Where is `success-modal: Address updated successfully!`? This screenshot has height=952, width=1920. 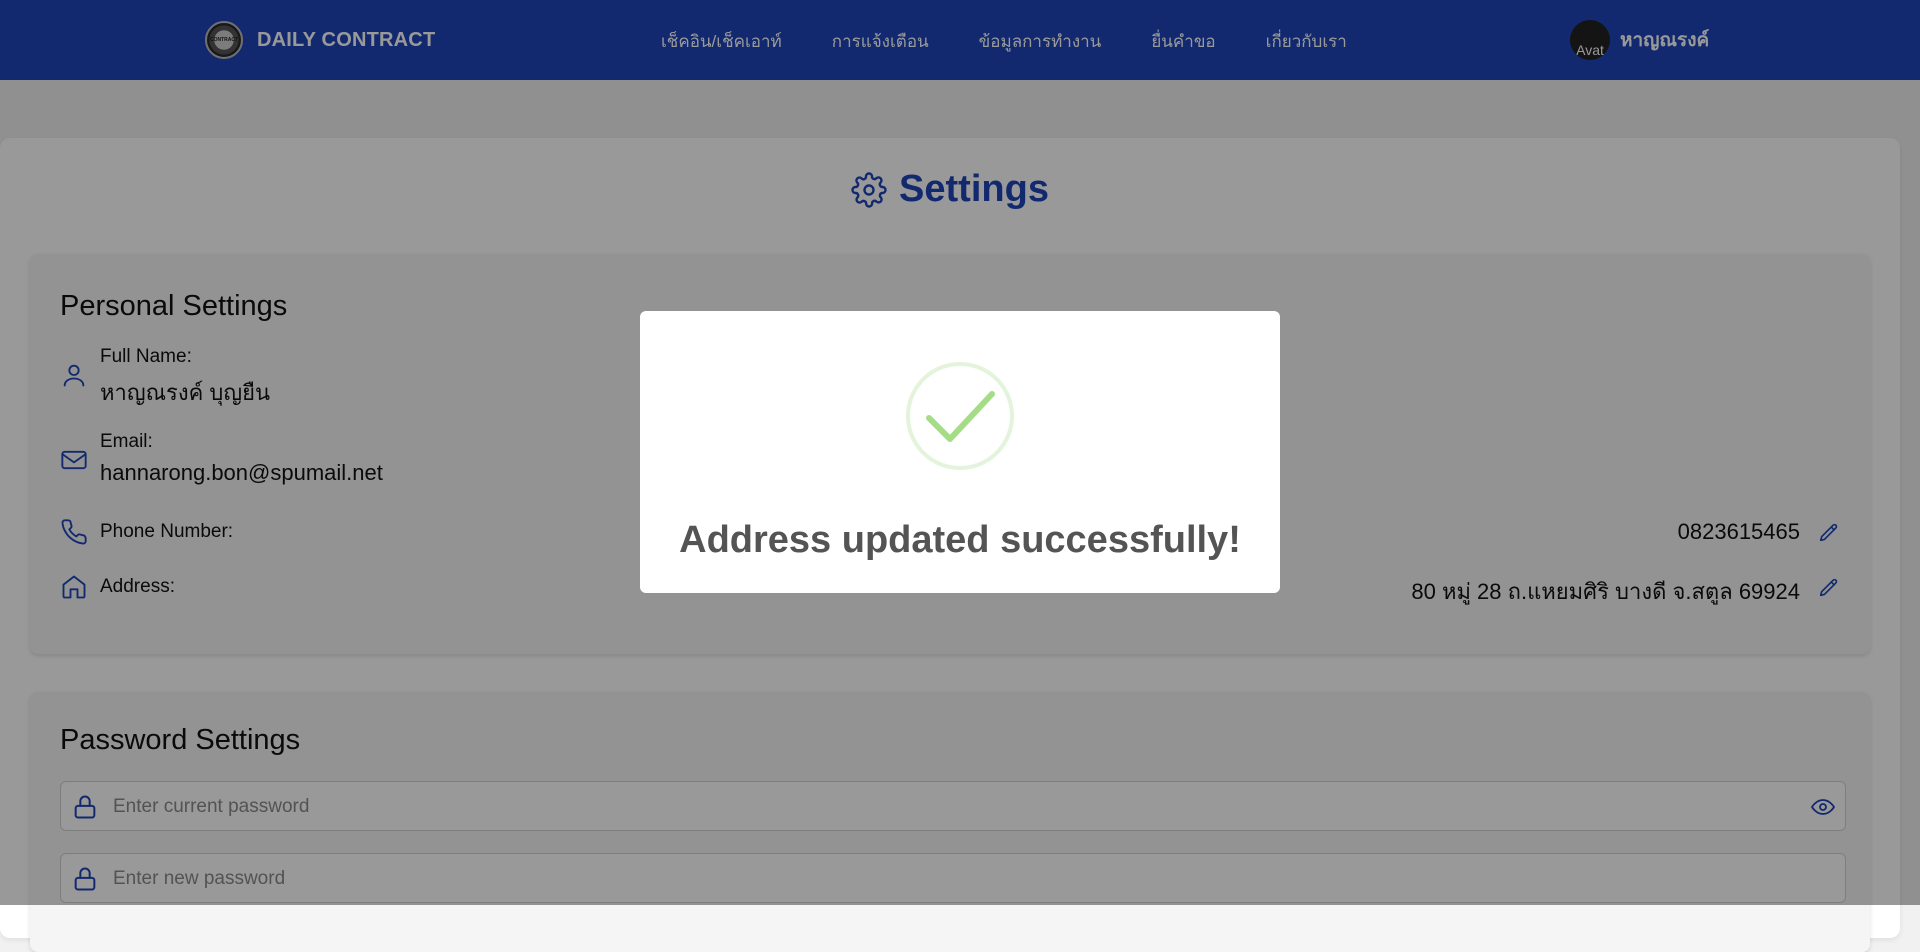 success-modal: Address updated successfully! is located at coordinates (960, 452).